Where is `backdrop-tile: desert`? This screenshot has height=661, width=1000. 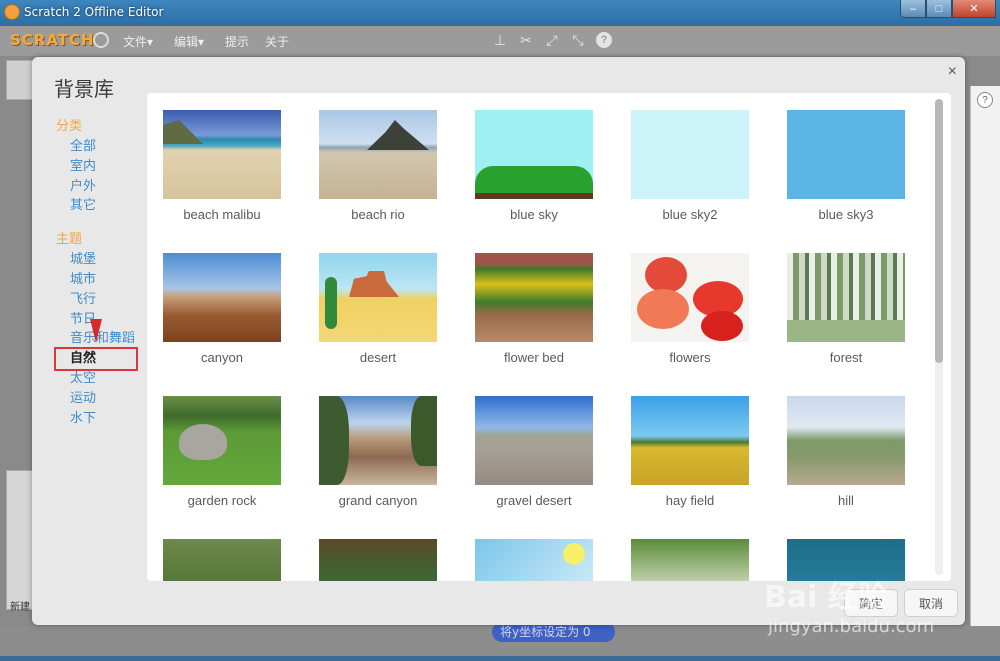 backdrop-tile: desert is located at coordinates (378, 313).